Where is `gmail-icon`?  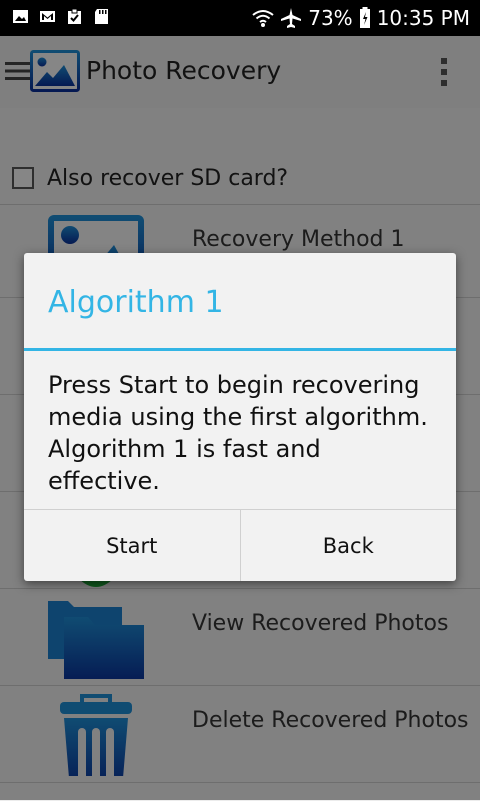 gmail-icon is located at coordinates (47, 16).